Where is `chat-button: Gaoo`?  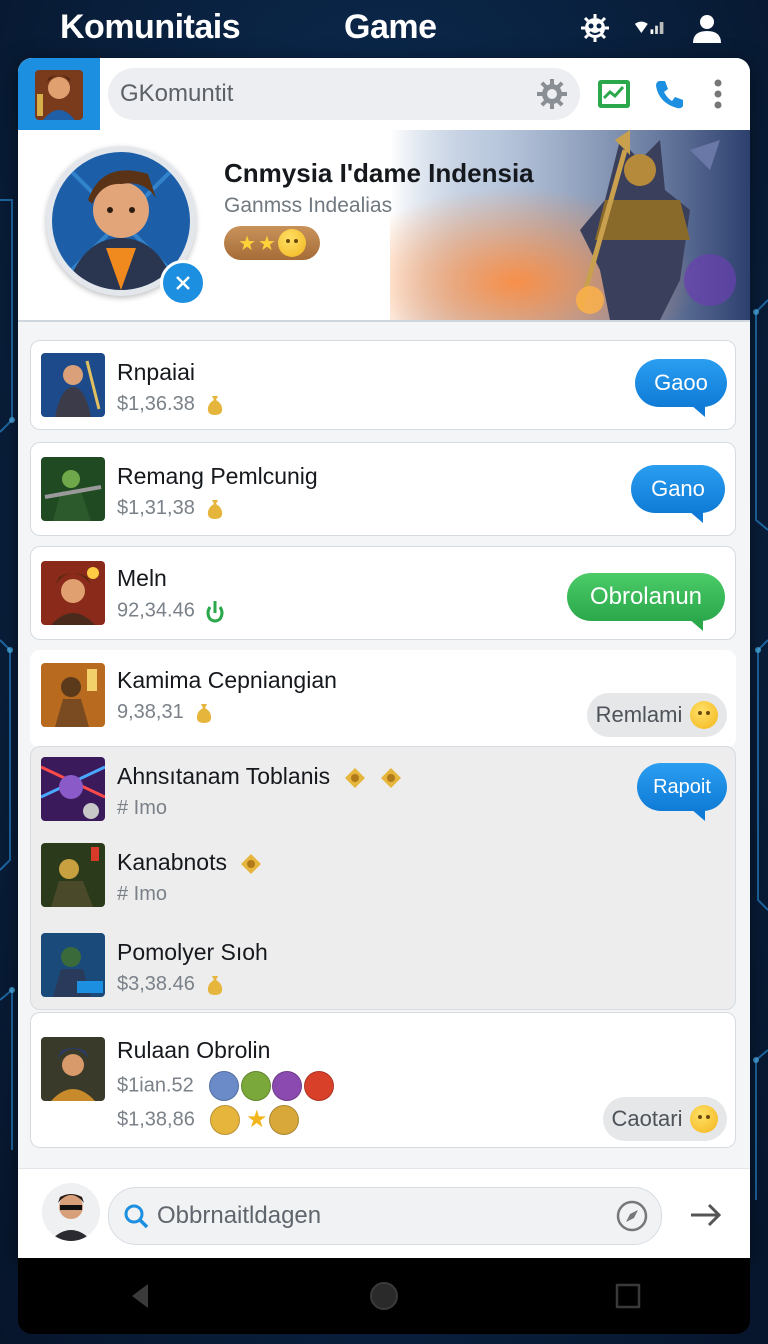 chat-button: Gaoo is located at coordinates (681, 388).